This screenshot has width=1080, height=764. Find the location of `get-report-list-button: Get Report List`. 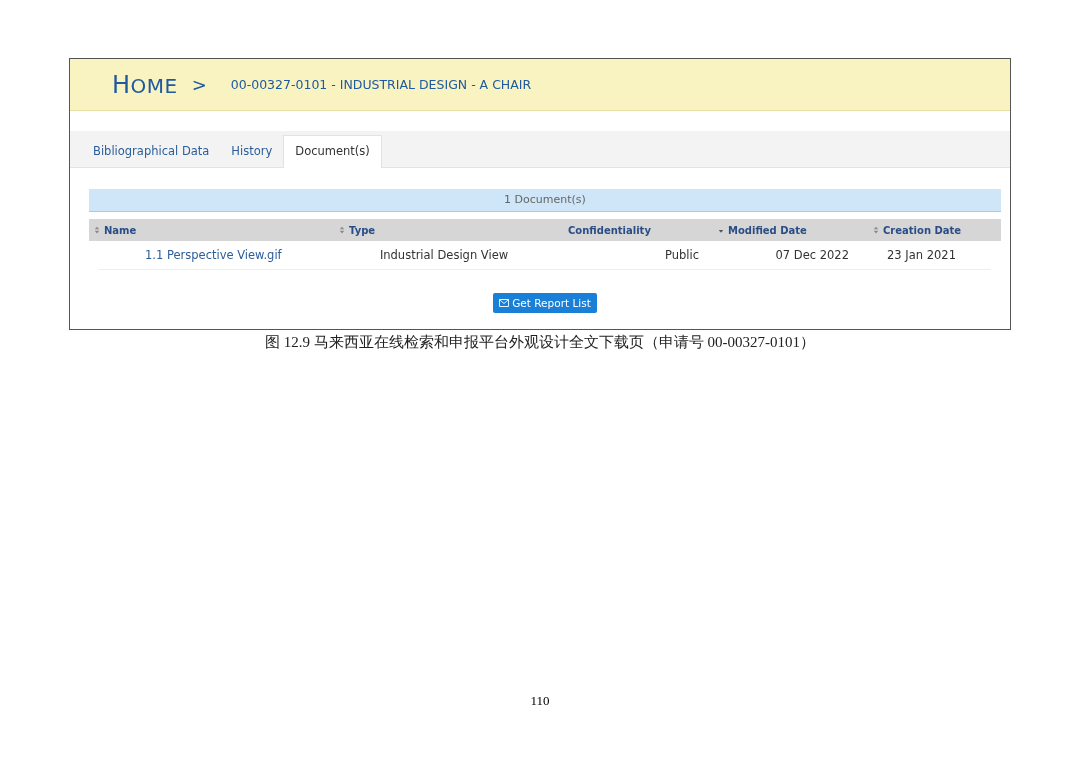

get-report-list-button: Get Report List is located at coordinates (545, 303).